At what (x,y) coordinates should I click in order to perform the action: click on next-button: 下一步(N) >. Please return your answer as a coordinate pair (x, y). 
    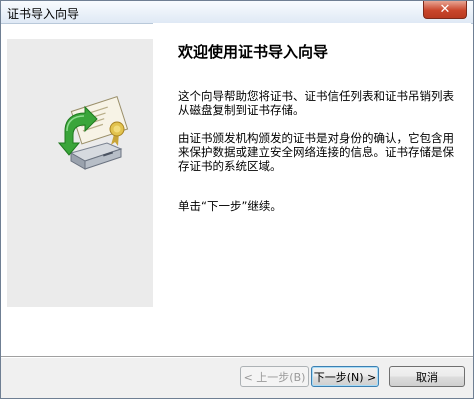
    Looking at the image, I should click on (345, 376).